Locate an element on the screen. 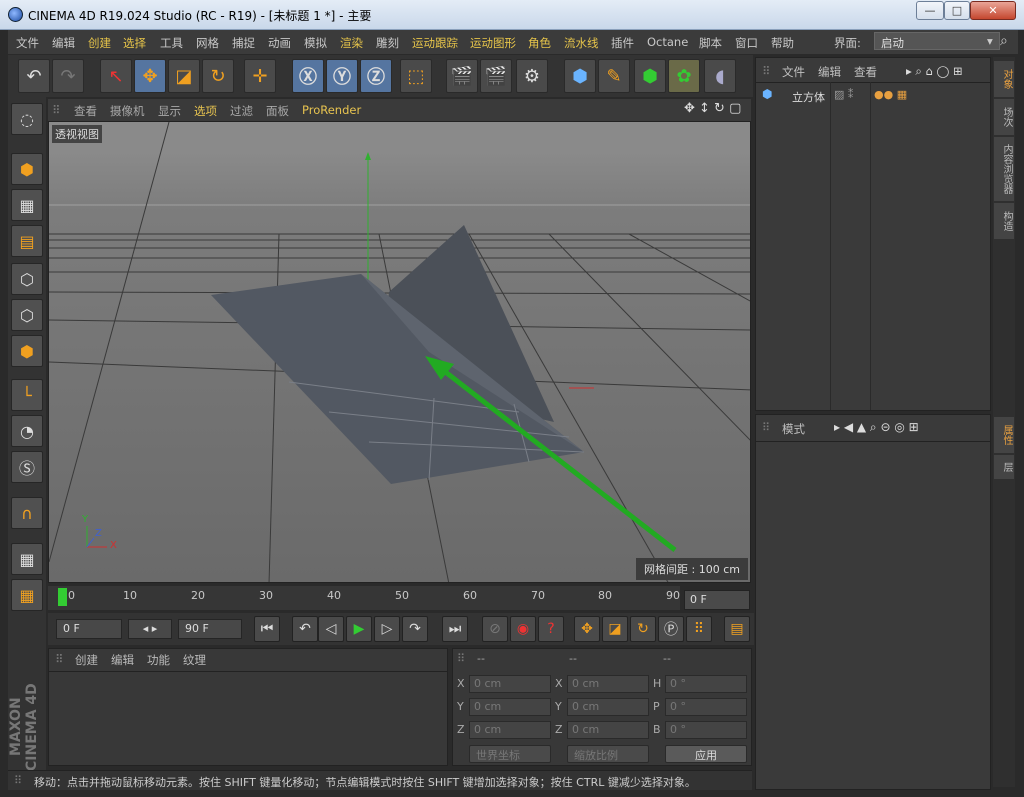 This screenshot has height=797, width=1024. material-menu-edit: 编辑 is located at coordinates (122, 660).